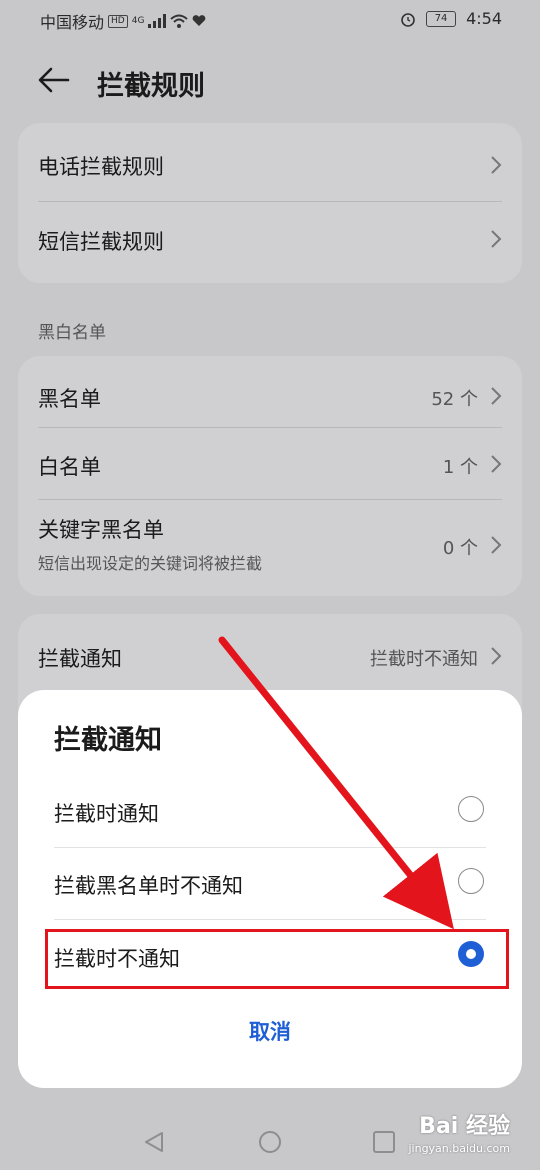 This screenshot has width=540, height=1170. Describe the element at coordinates (464, 1126) in the screenshot. I see `watermark-logo: Bai 经验` at that location.